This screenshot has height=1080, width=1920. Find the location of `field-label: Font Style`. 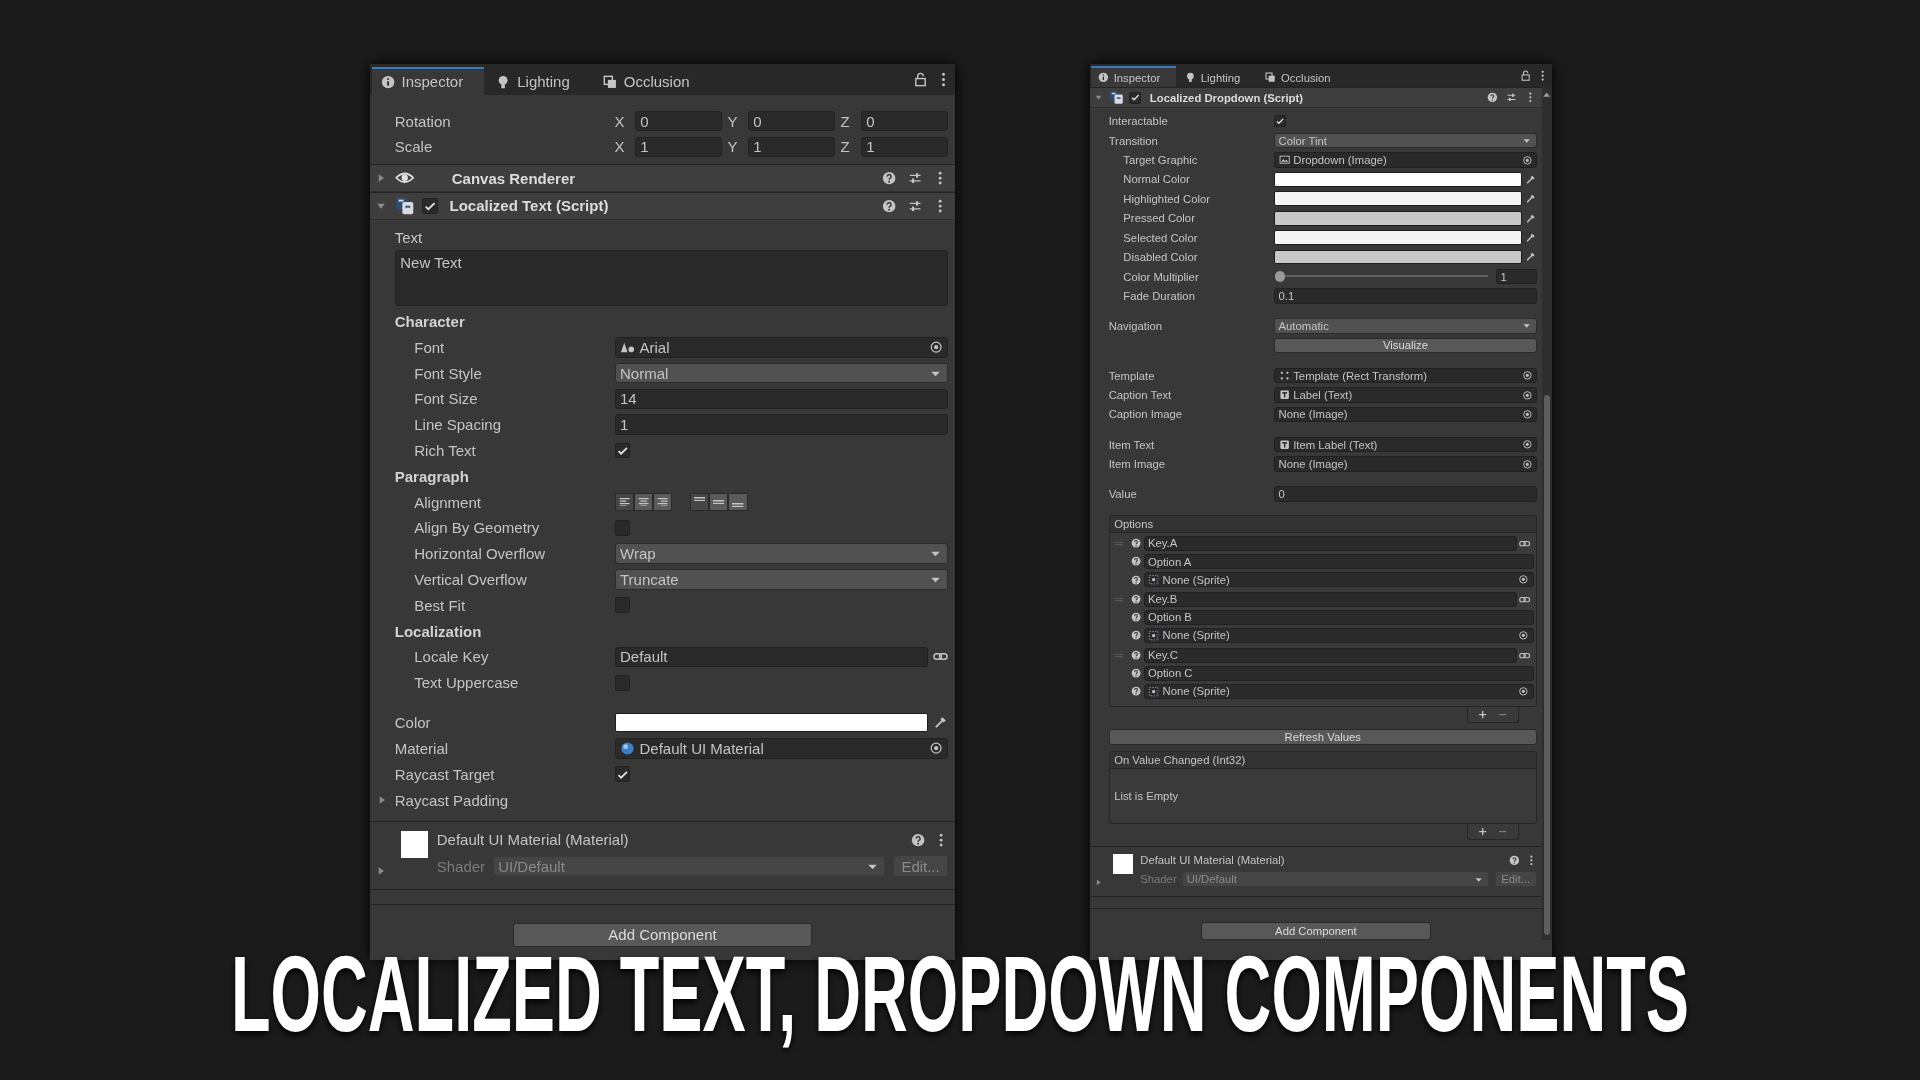

field-label: Font Style is located at coordinates (448, 373).